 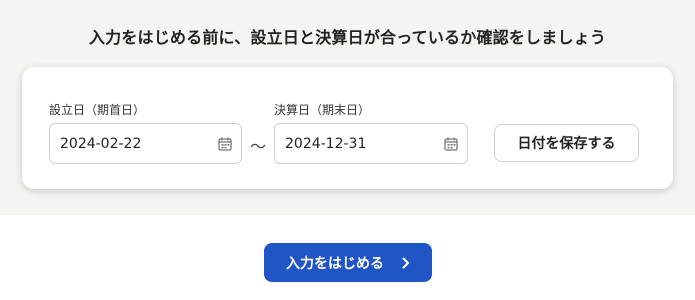 I want to click on start-input-button: 入力をはじめる, so click(x=348, y=262).